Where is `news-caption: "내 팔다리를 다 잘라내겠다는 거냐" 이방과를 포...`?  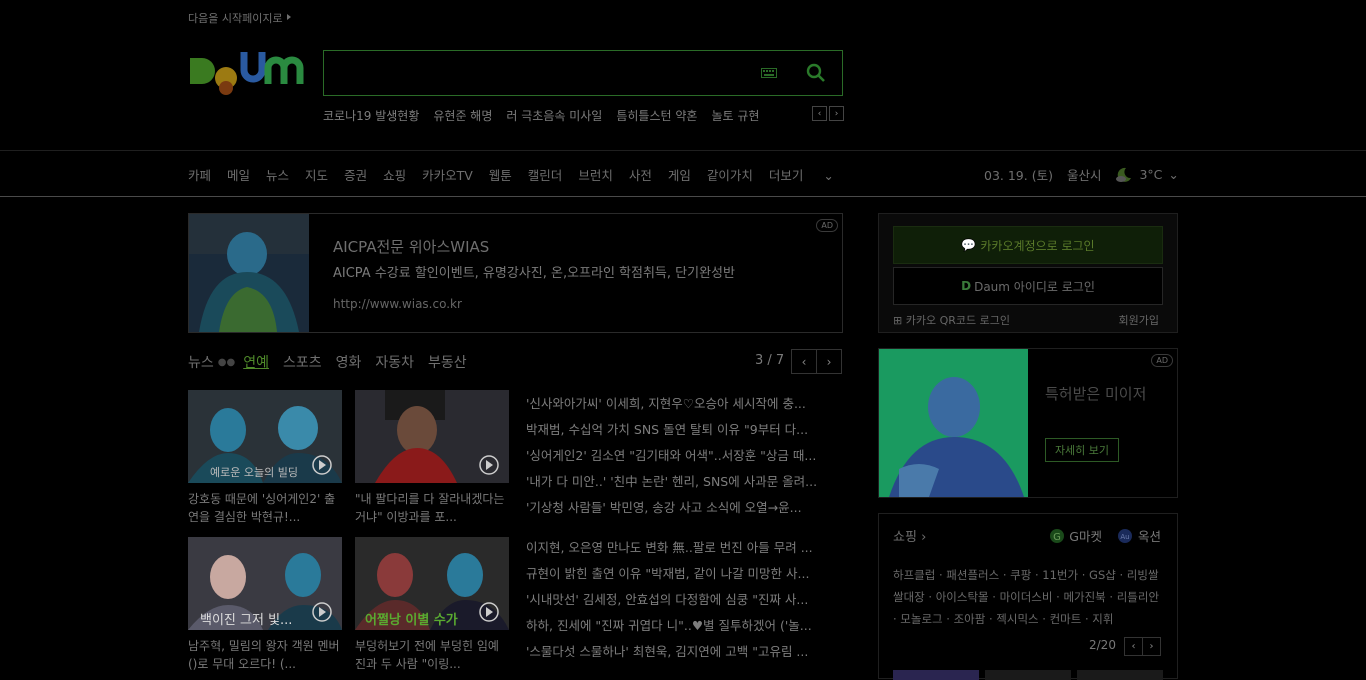 news-caption: "내 팔다리를 다 잘라내겠다는 거냐" 이방과를 포... is located at coordinates (432, 508).